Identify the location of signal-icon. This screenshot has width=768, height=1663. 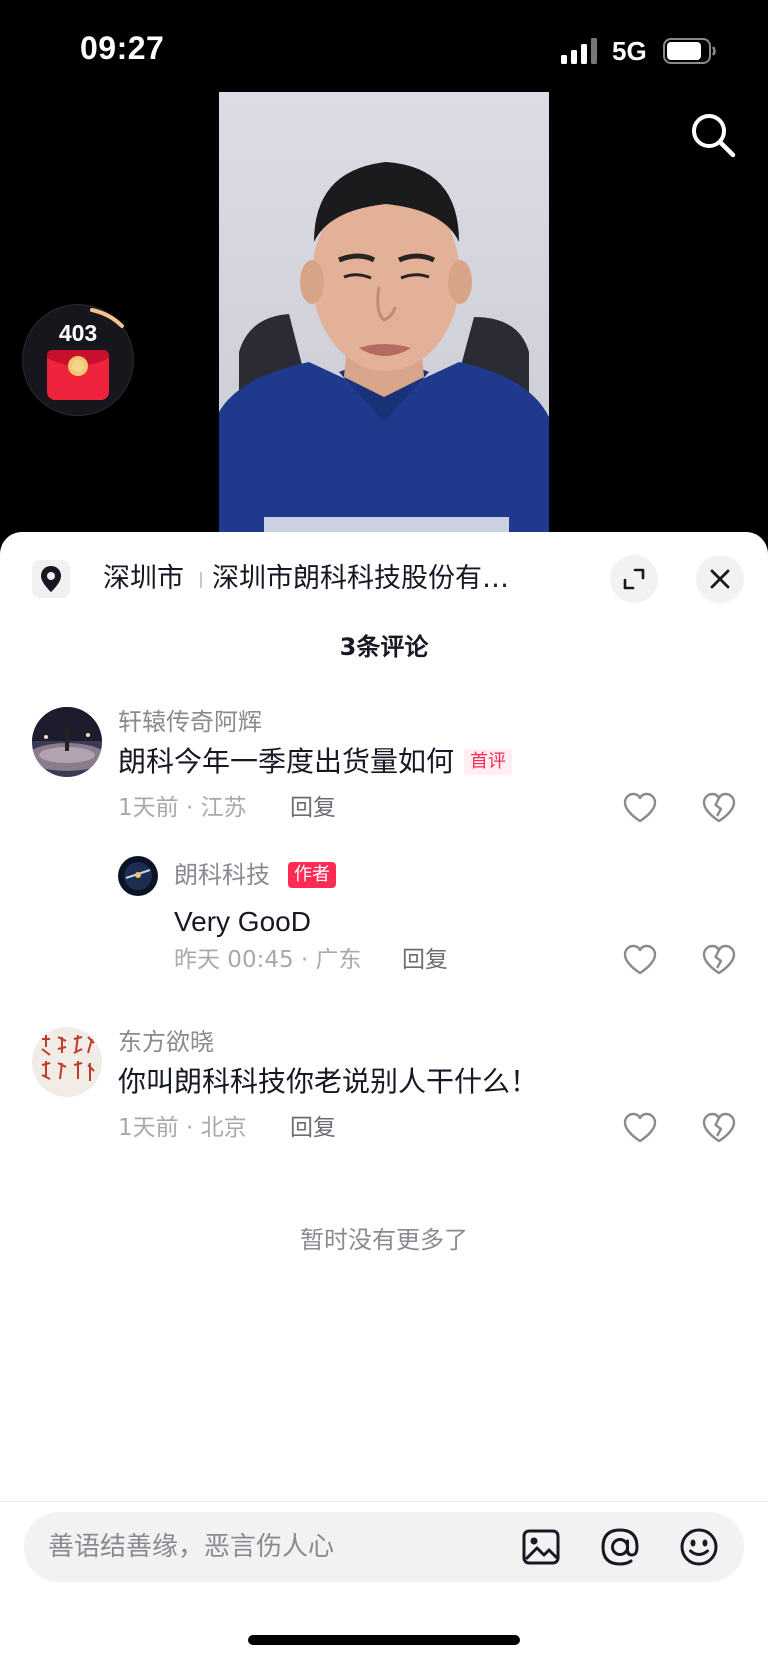
(579, 51).